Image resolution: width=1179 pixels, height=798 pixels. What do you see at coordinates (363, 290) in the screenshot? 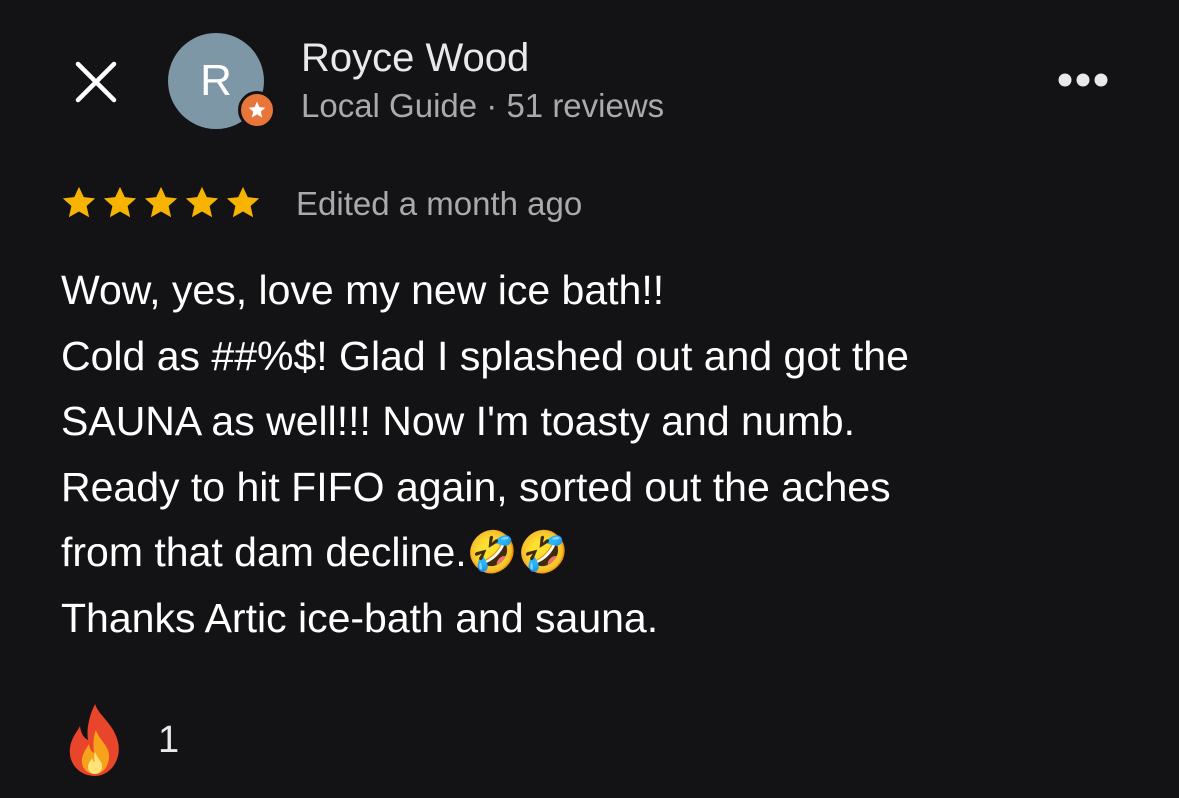
I see `review-line-1: Wow, yes, love my new ice bath!!` at bounding box center [363, 290].